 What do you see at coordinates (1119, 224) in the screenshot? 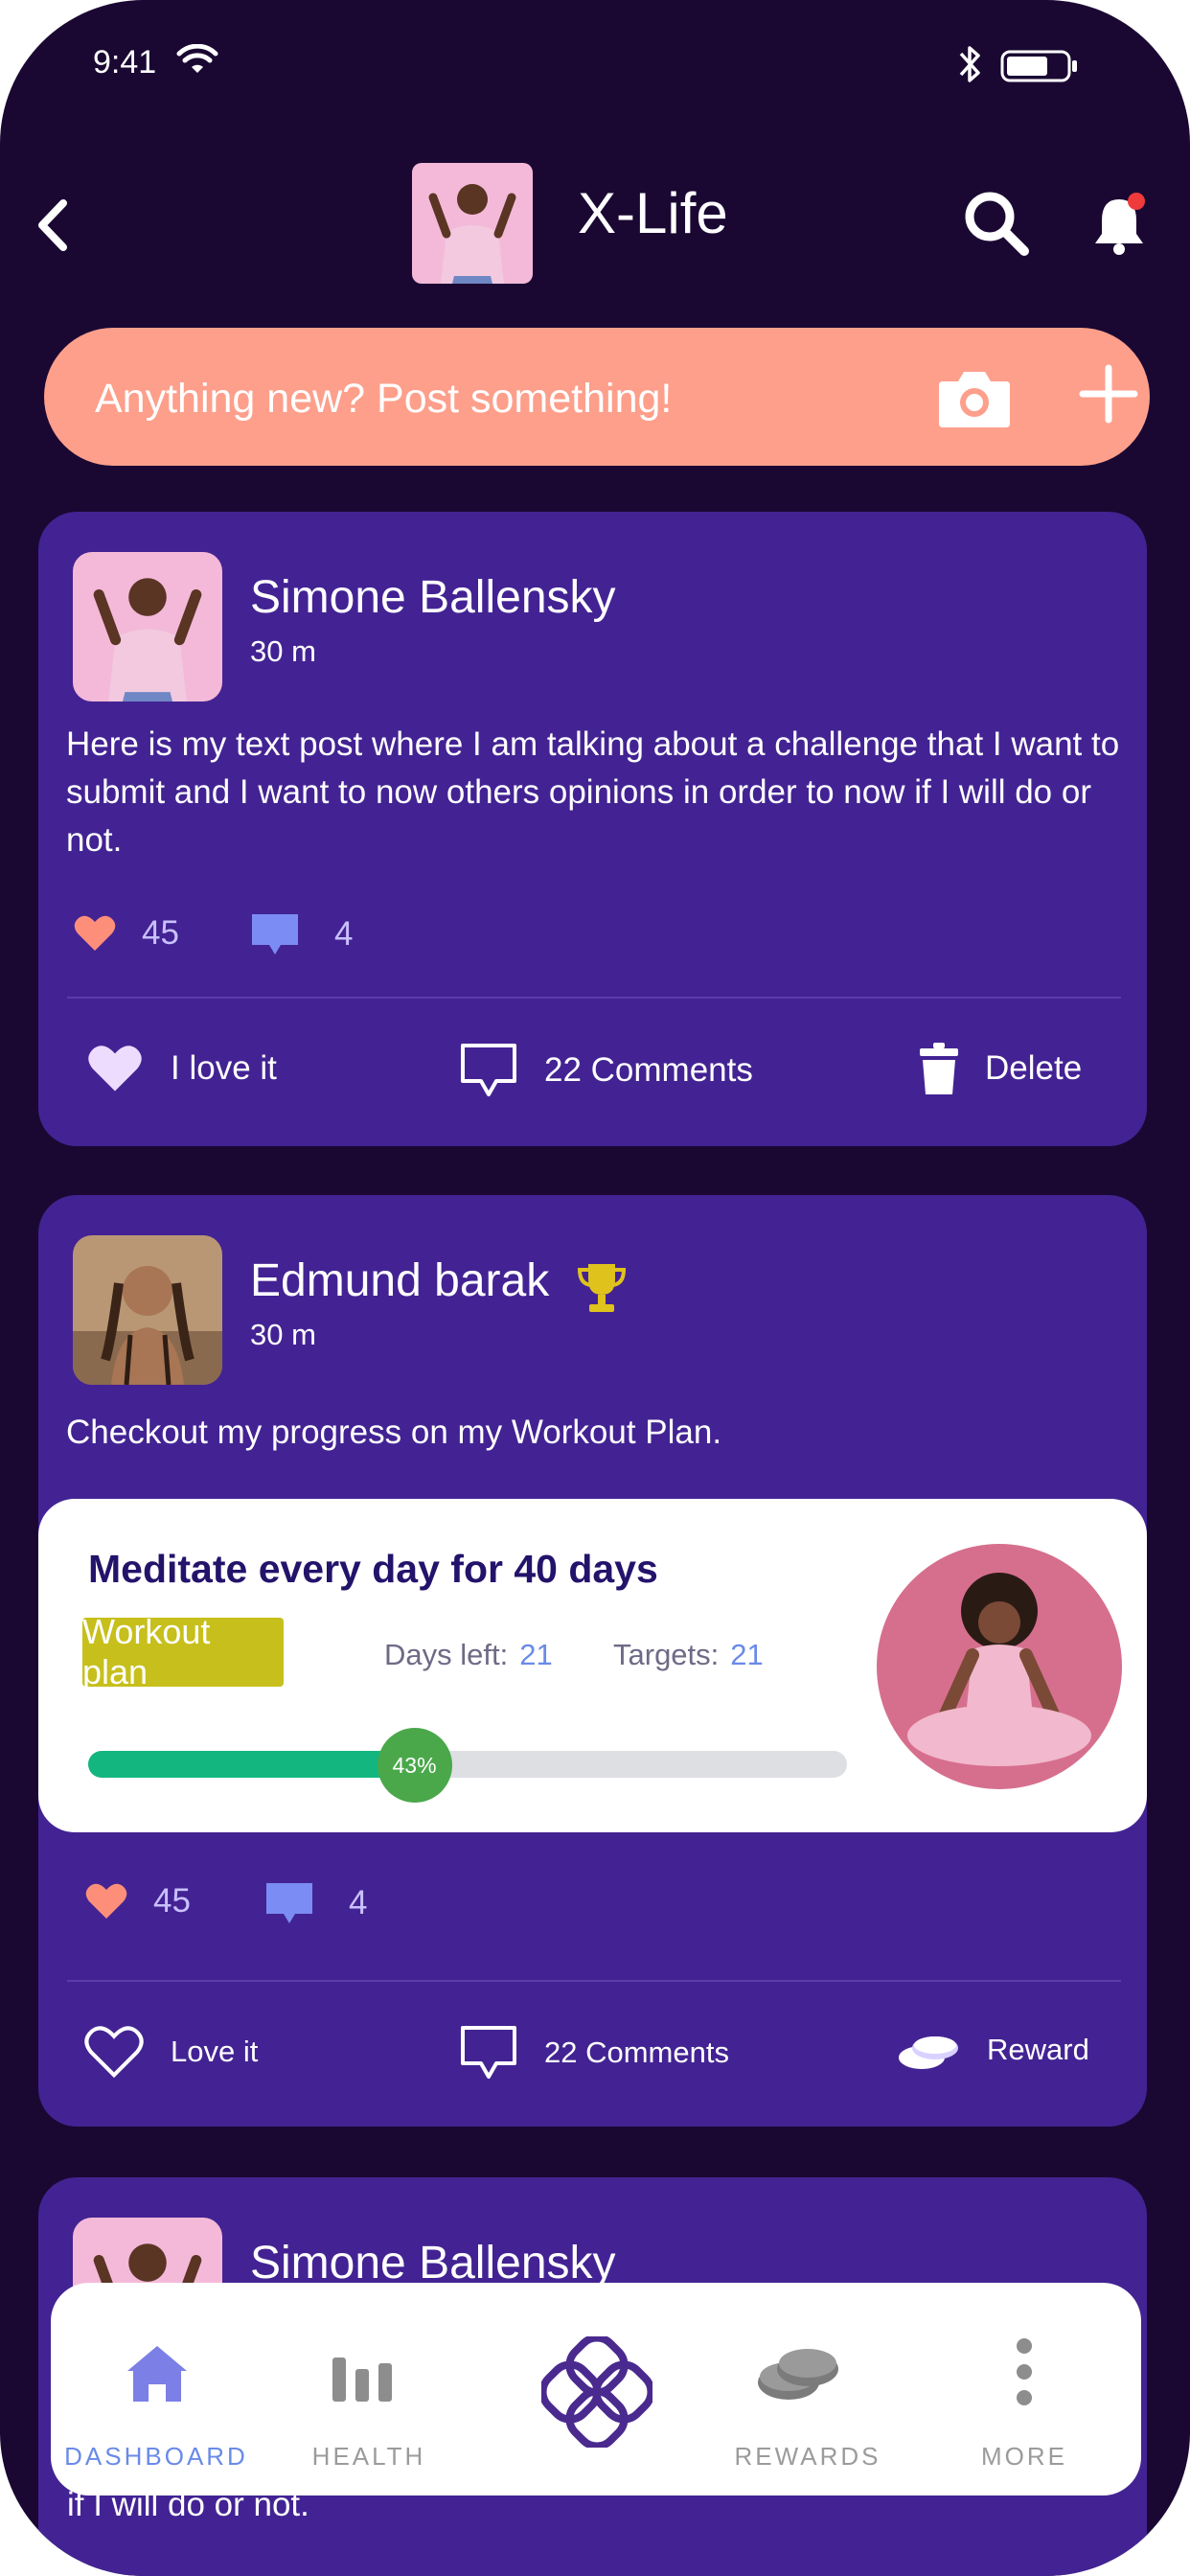
I see `bell-icon` at bounding box center [1119, 224].